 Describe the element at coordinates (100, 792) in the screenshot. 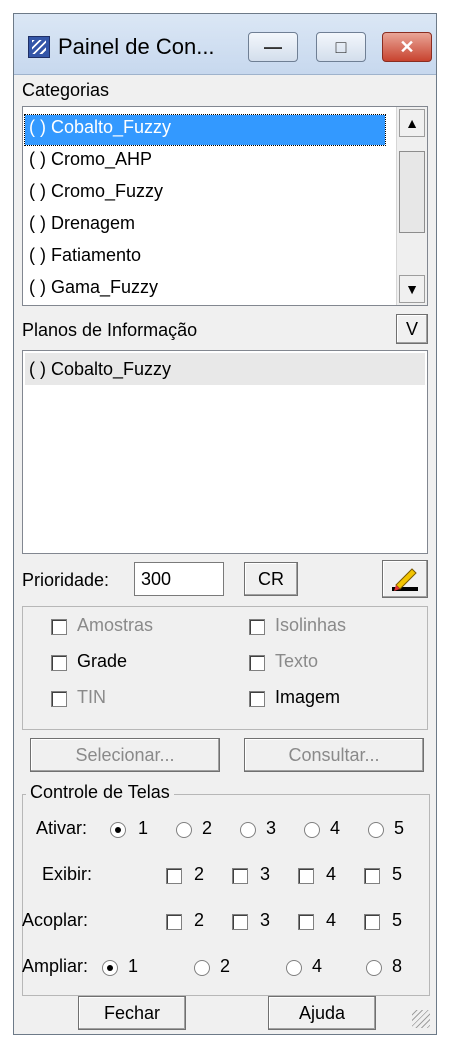

I see `controle-legend: Controle de Telas` at that location.